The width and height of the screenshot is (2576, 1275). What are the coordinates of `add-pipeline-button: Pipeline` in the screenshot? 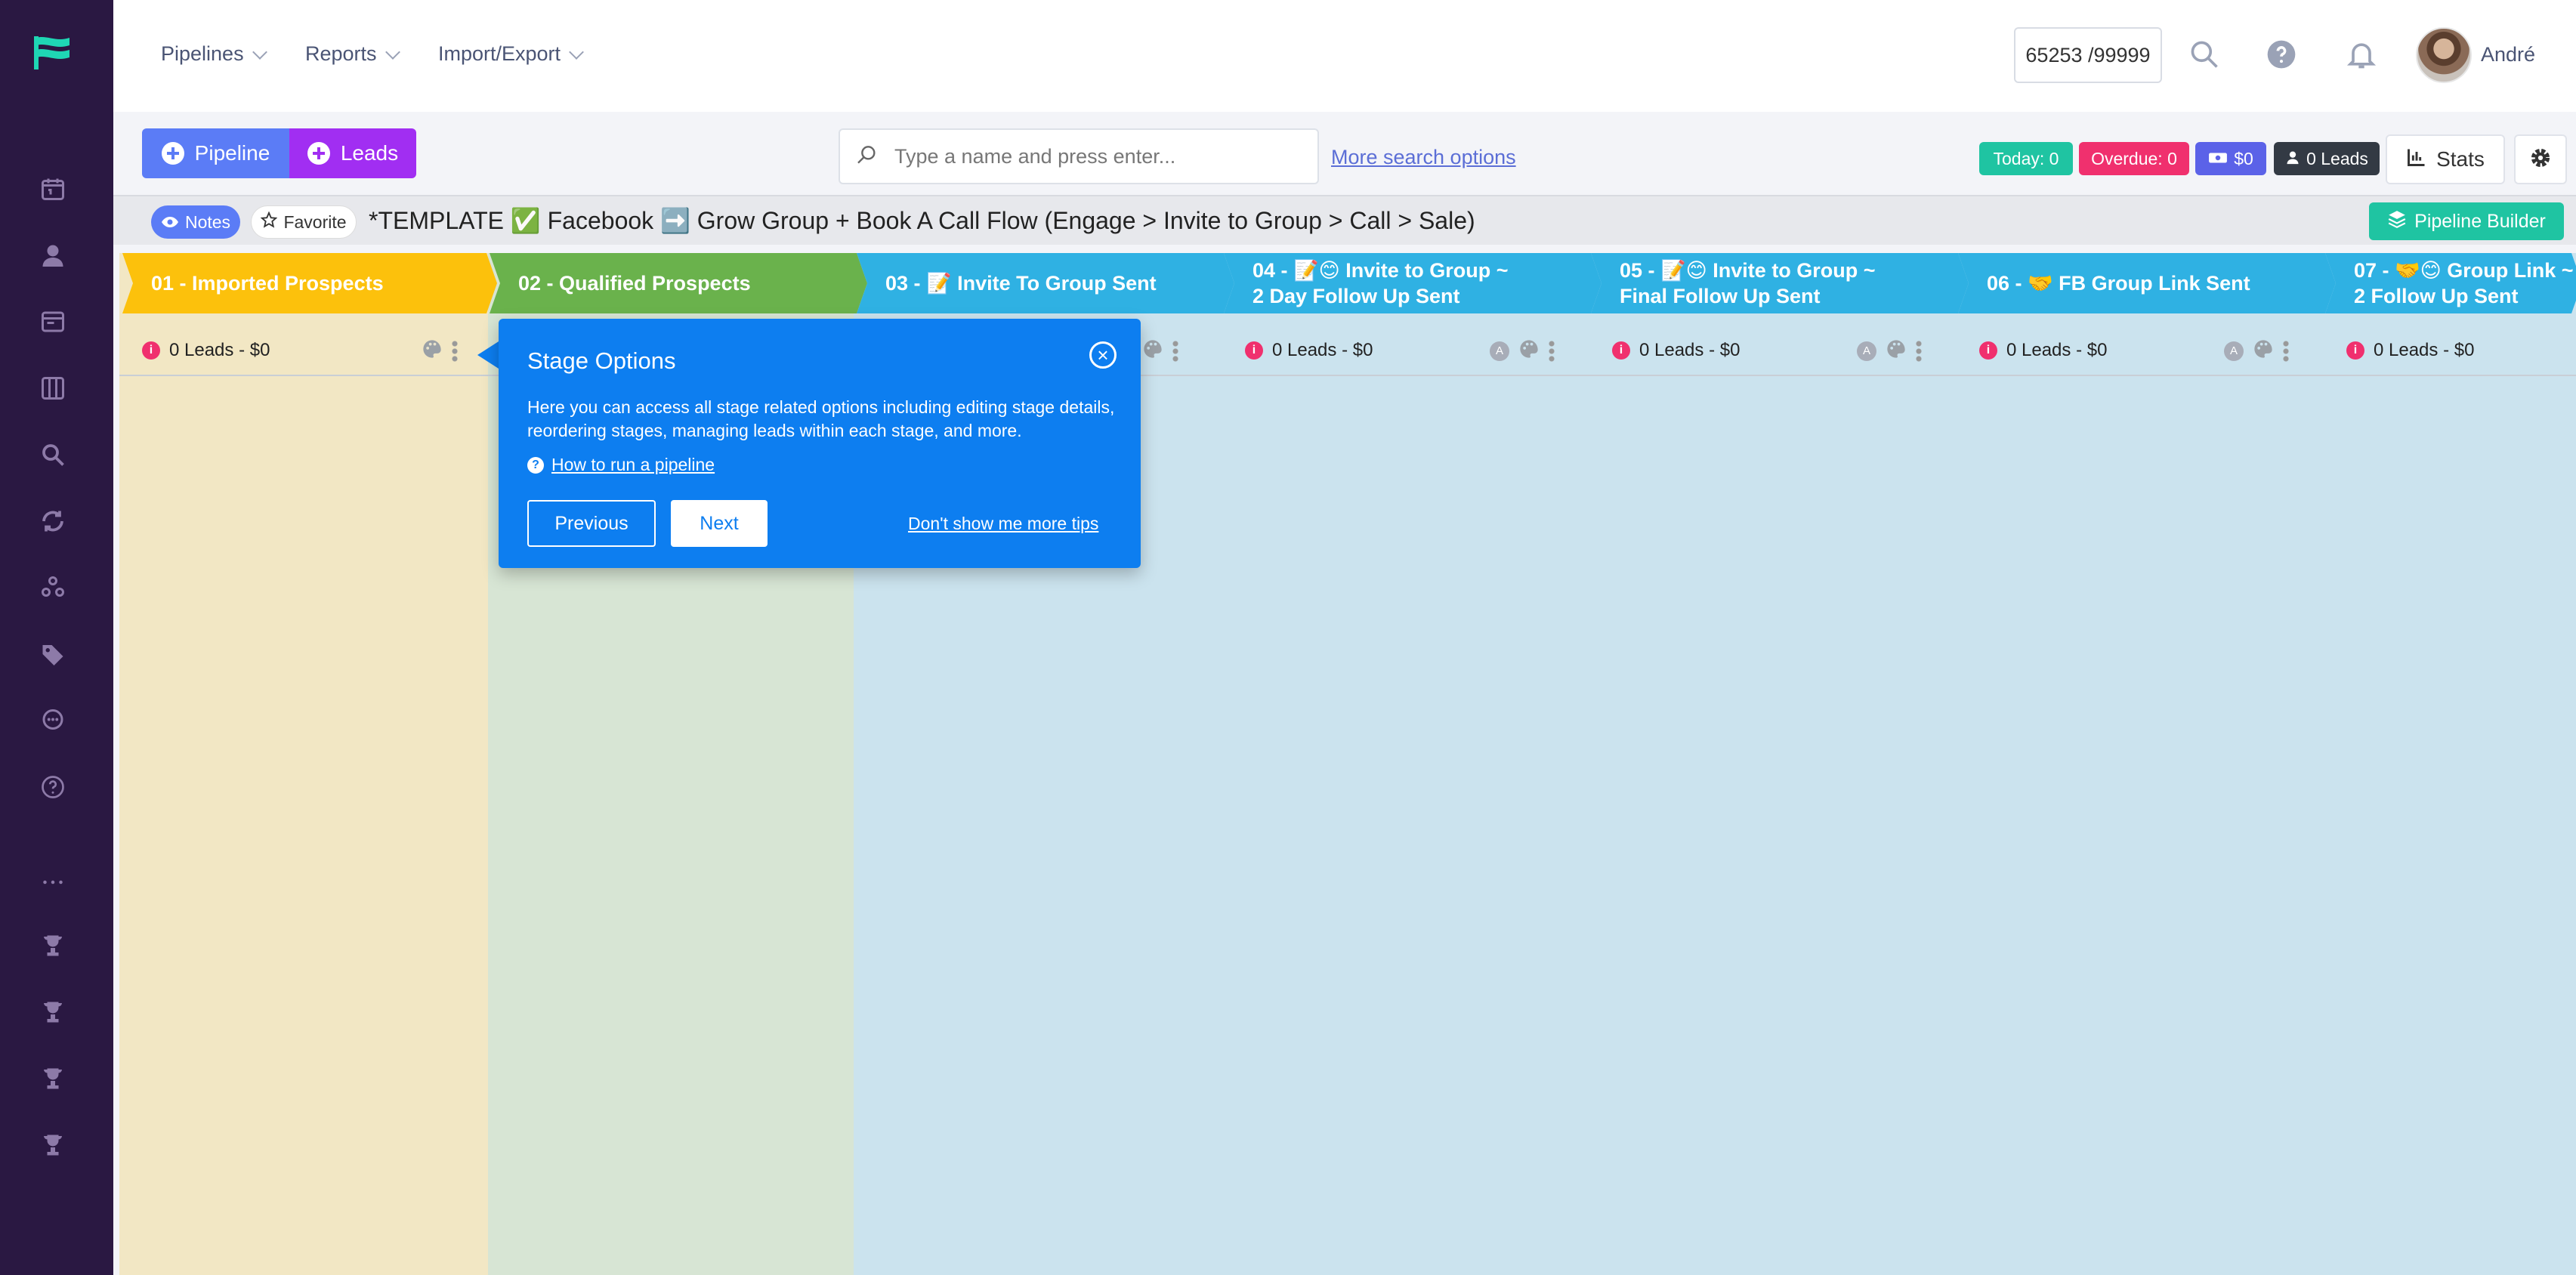 It's located at (215, 153).